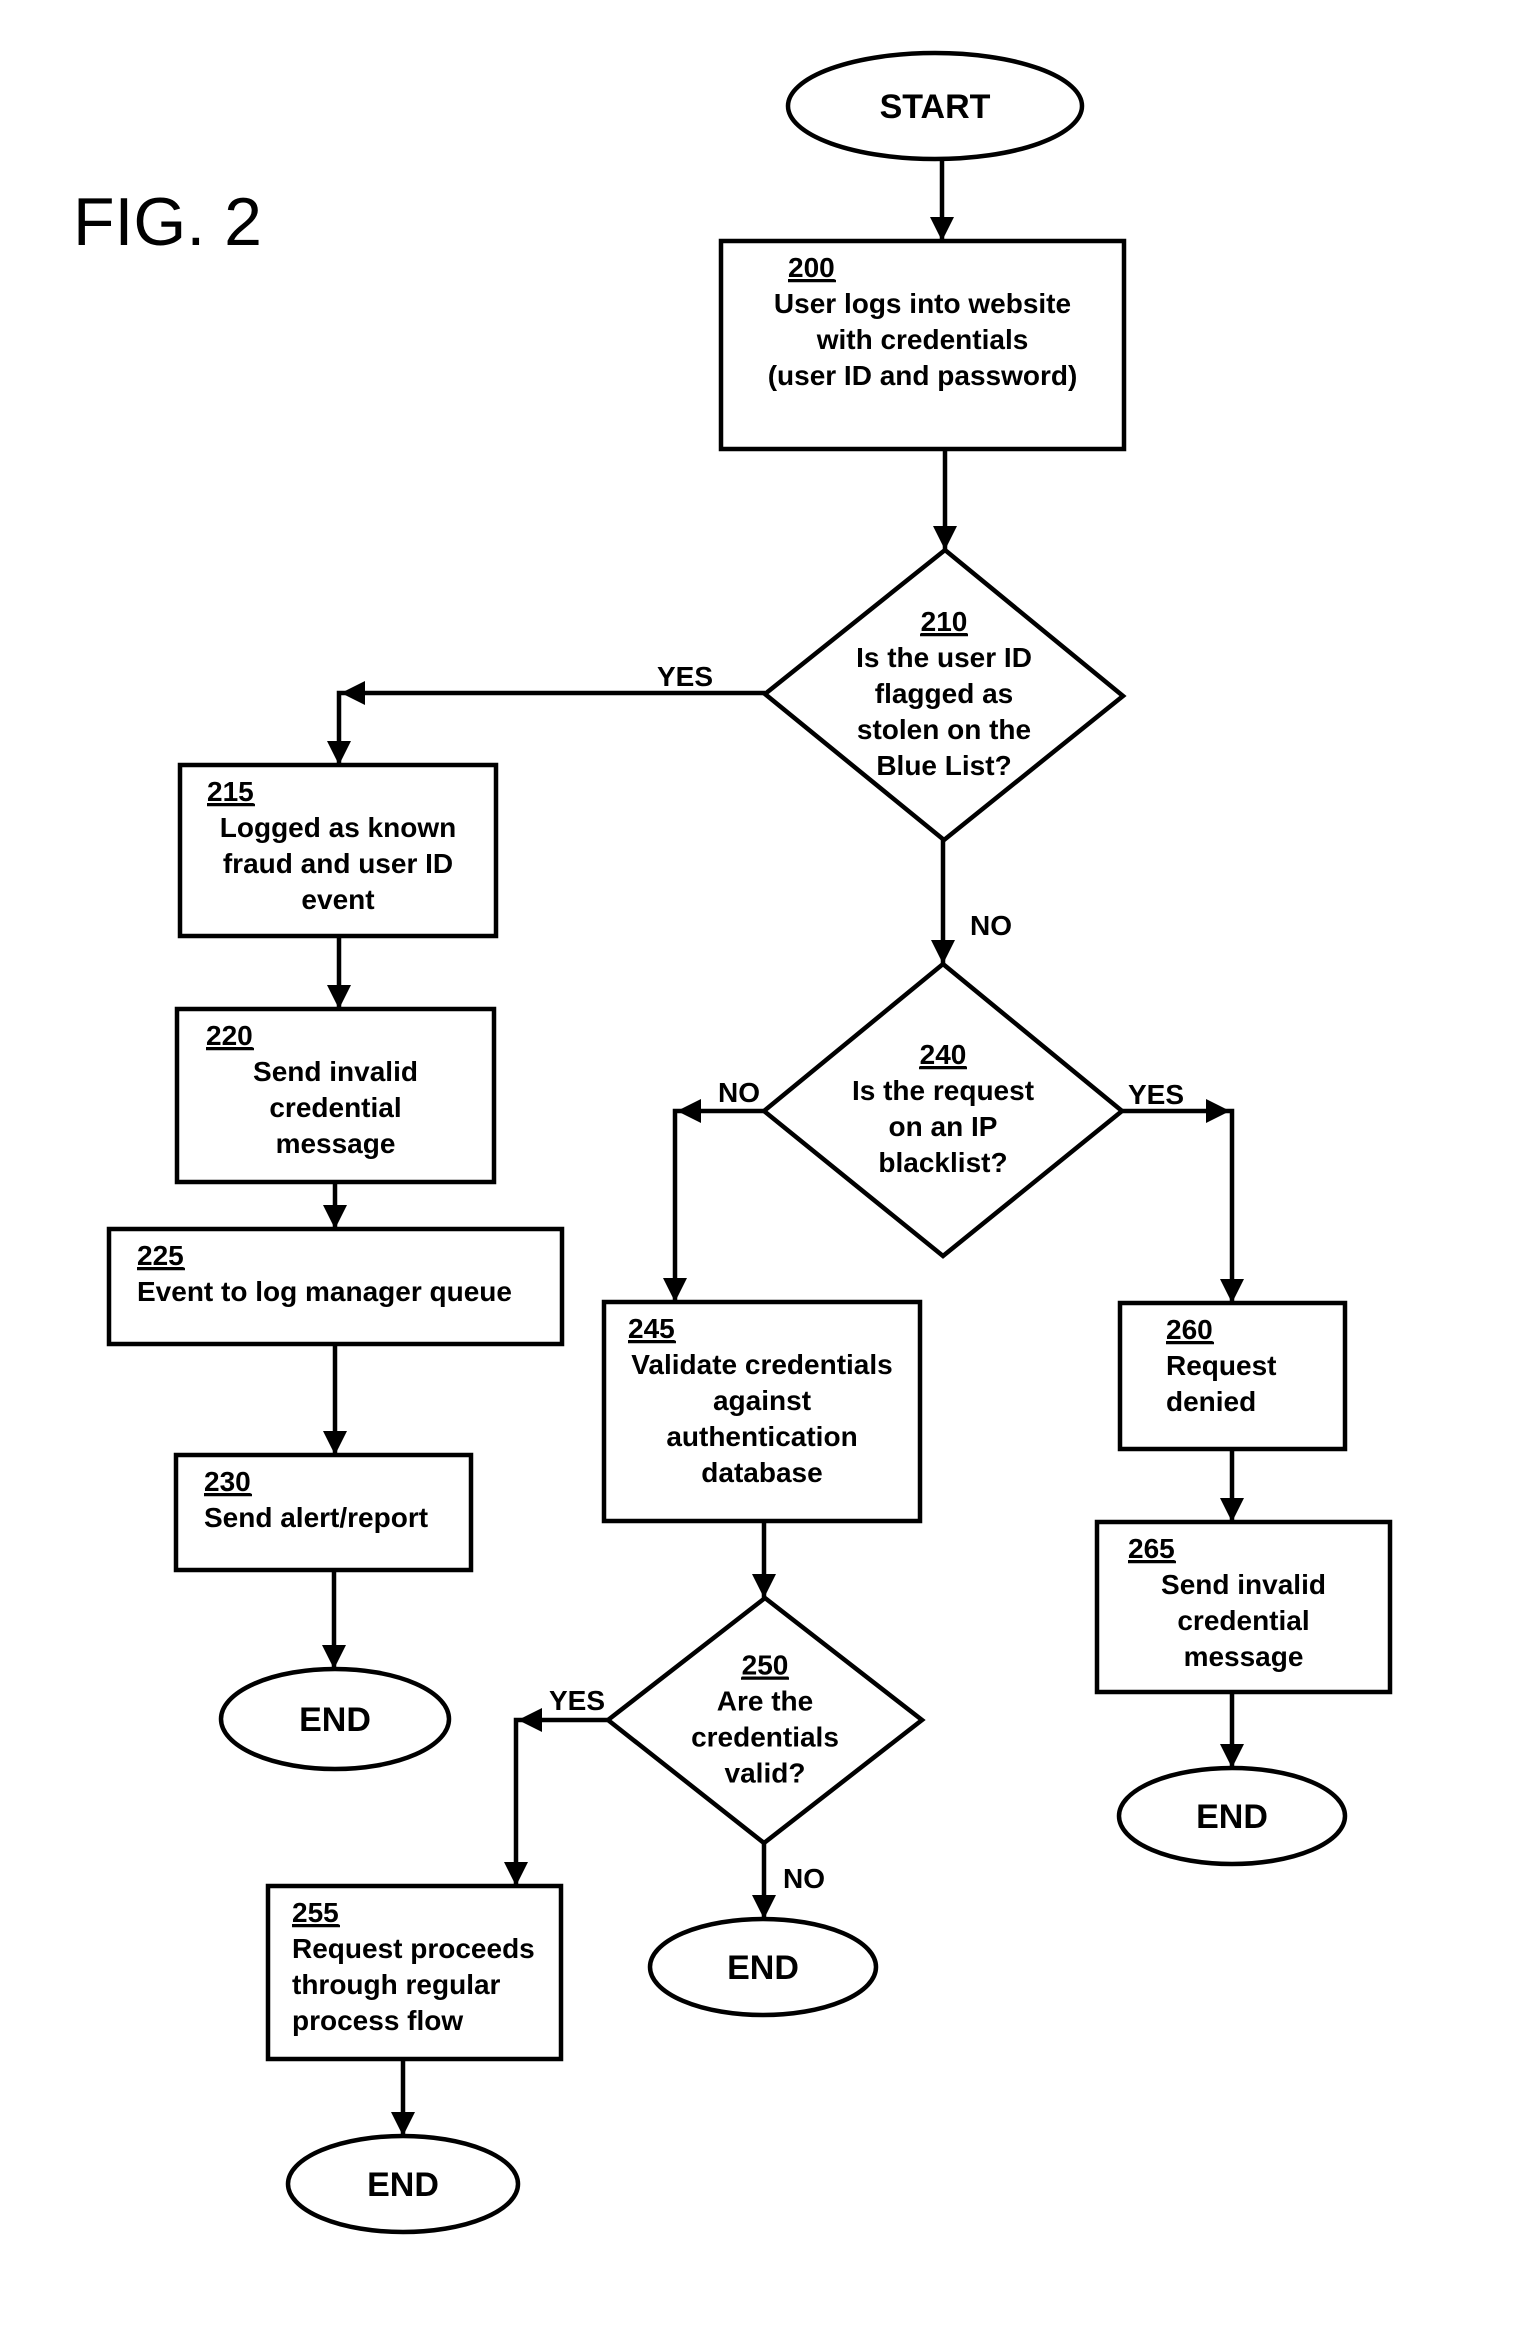  Describe the element at coordinates (943, 765) in the screenshot. I see `step-description-line: Blue List?` at that location.